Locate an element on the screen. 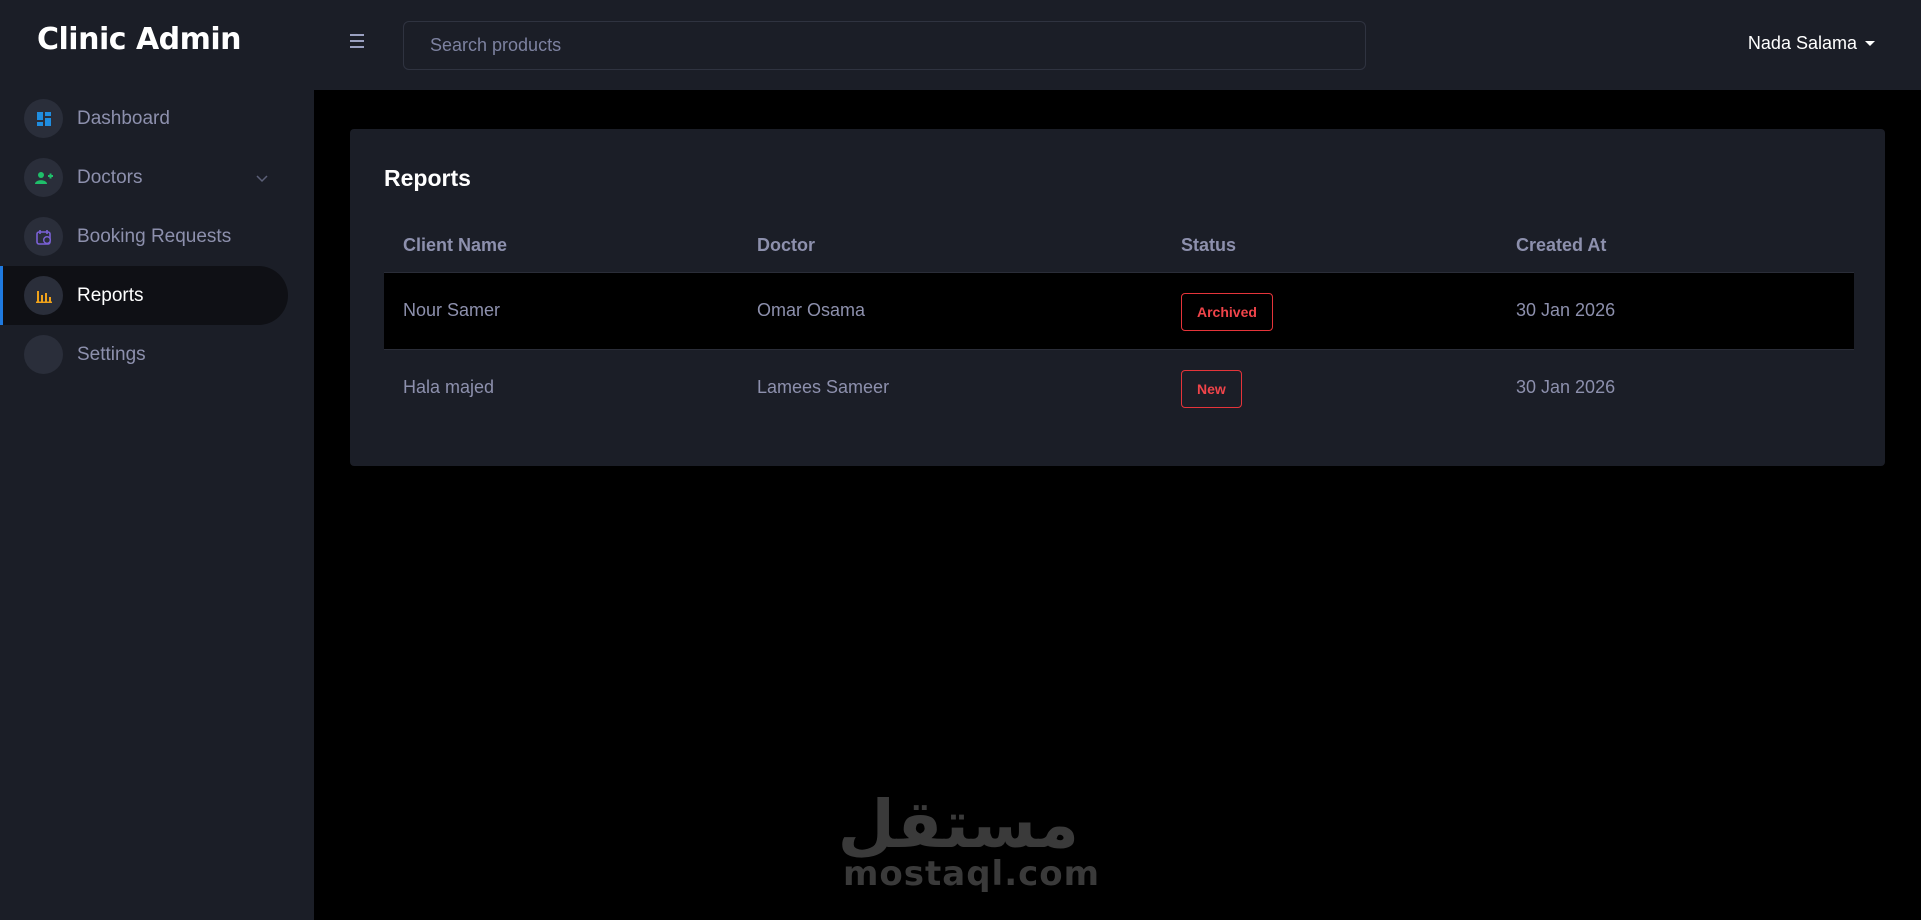  sidebar-item-dashboard: Dashboard is located at coordinates (144, 118).